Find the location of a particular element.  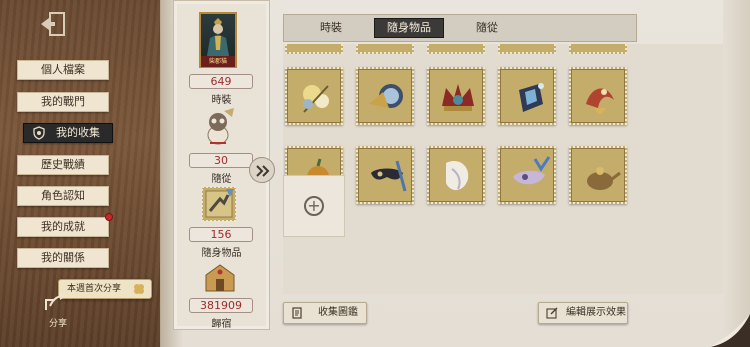

masquerade-mask-icon is located at coordinates (389, 176).